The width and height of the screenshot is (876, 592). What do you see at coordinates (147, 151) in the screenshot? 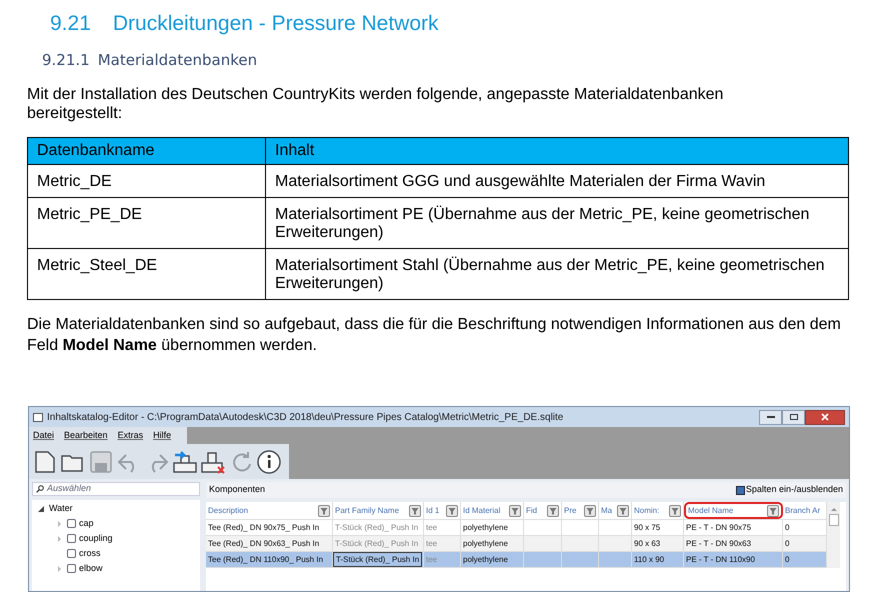
I see `table-header-cell: Datenbankname` at bounding box center [147, 151].